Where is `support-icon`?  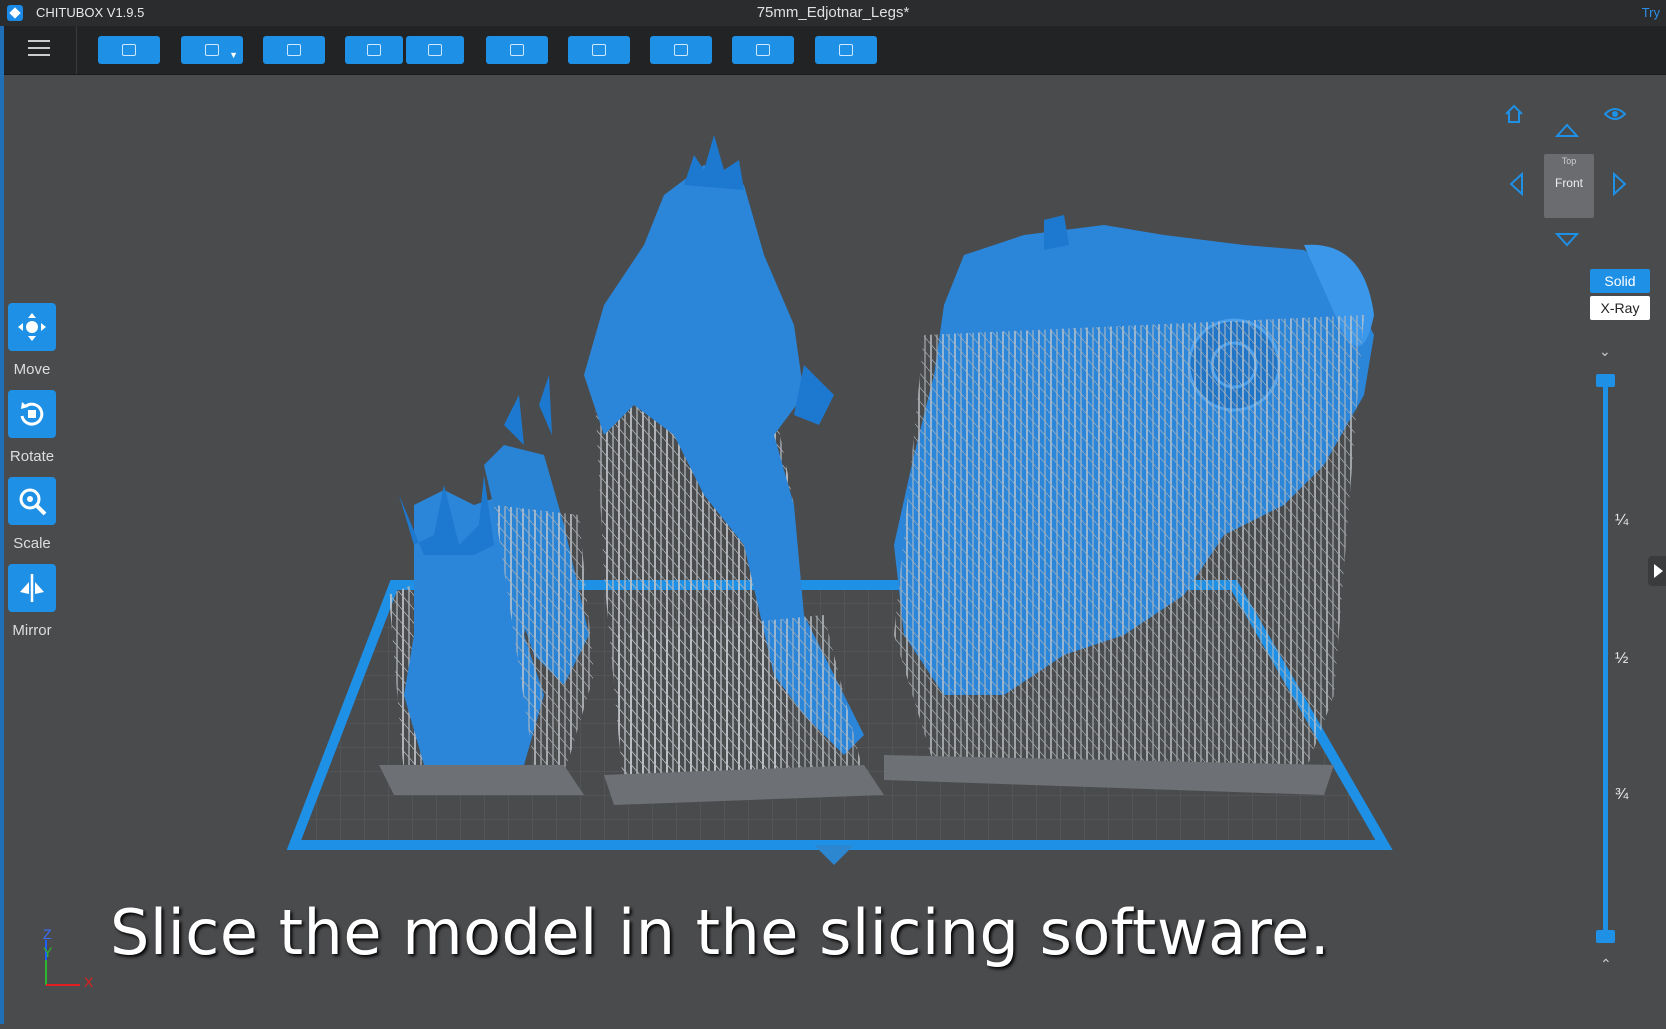
support-icon is located at coordinates (681, 50).